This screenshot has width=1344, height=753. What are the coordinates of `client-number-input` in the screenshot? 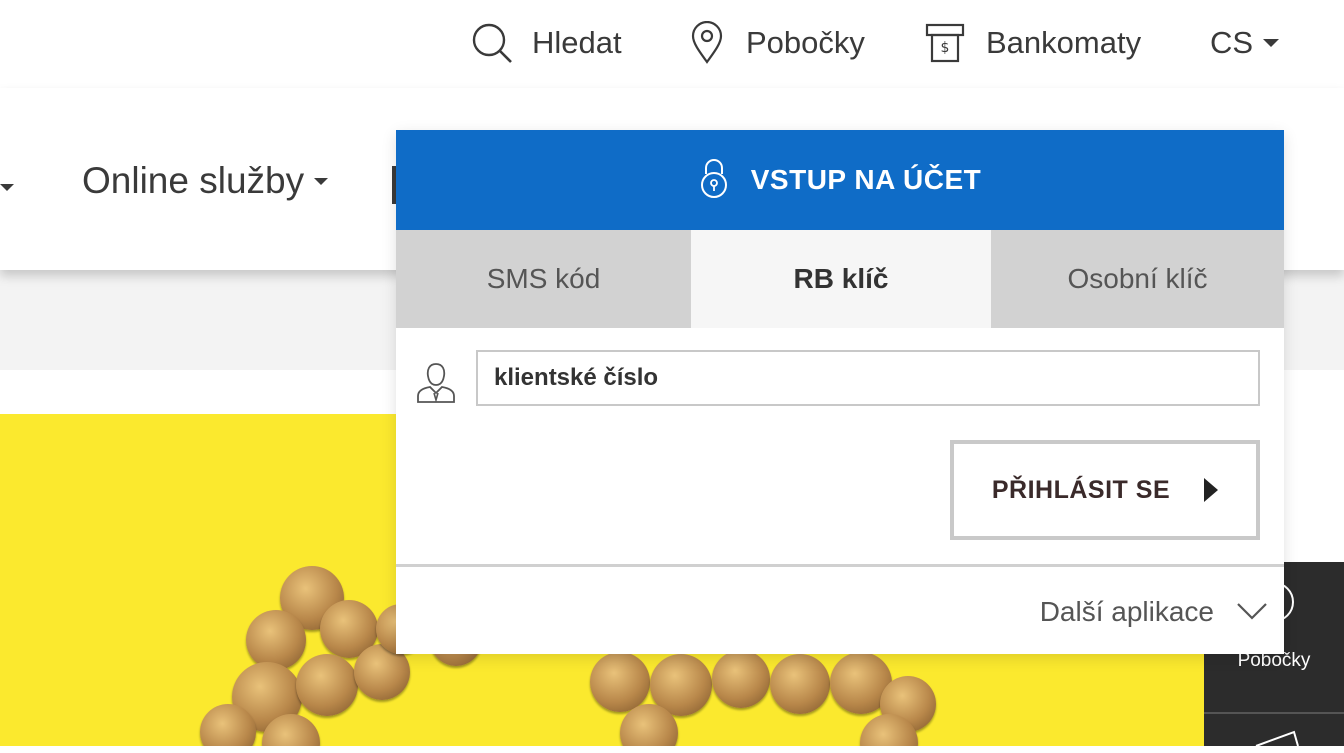 It's located at (868, 378).